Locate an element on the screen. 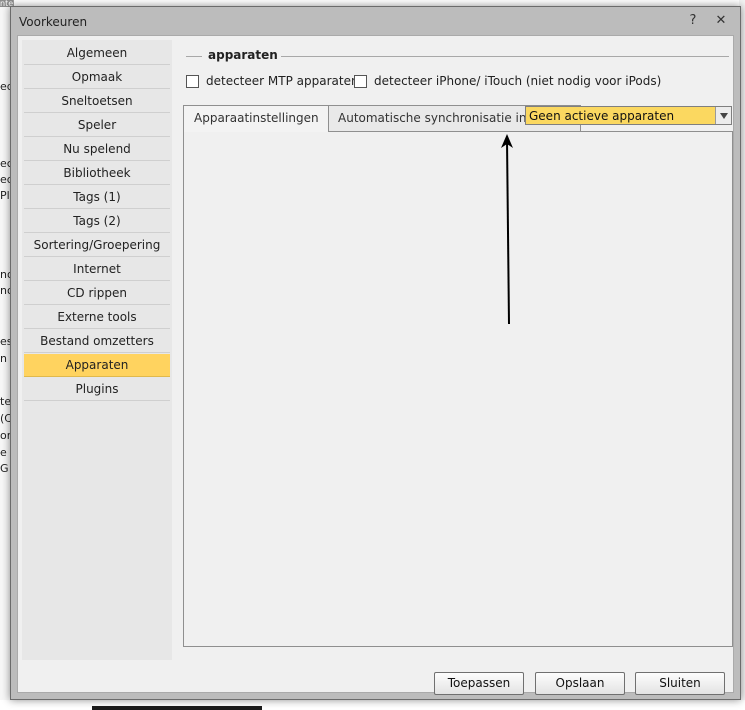 The image size is (745, 710). nav-item-nu-spelend: Nu spelend is located at coordinates (97, 149).